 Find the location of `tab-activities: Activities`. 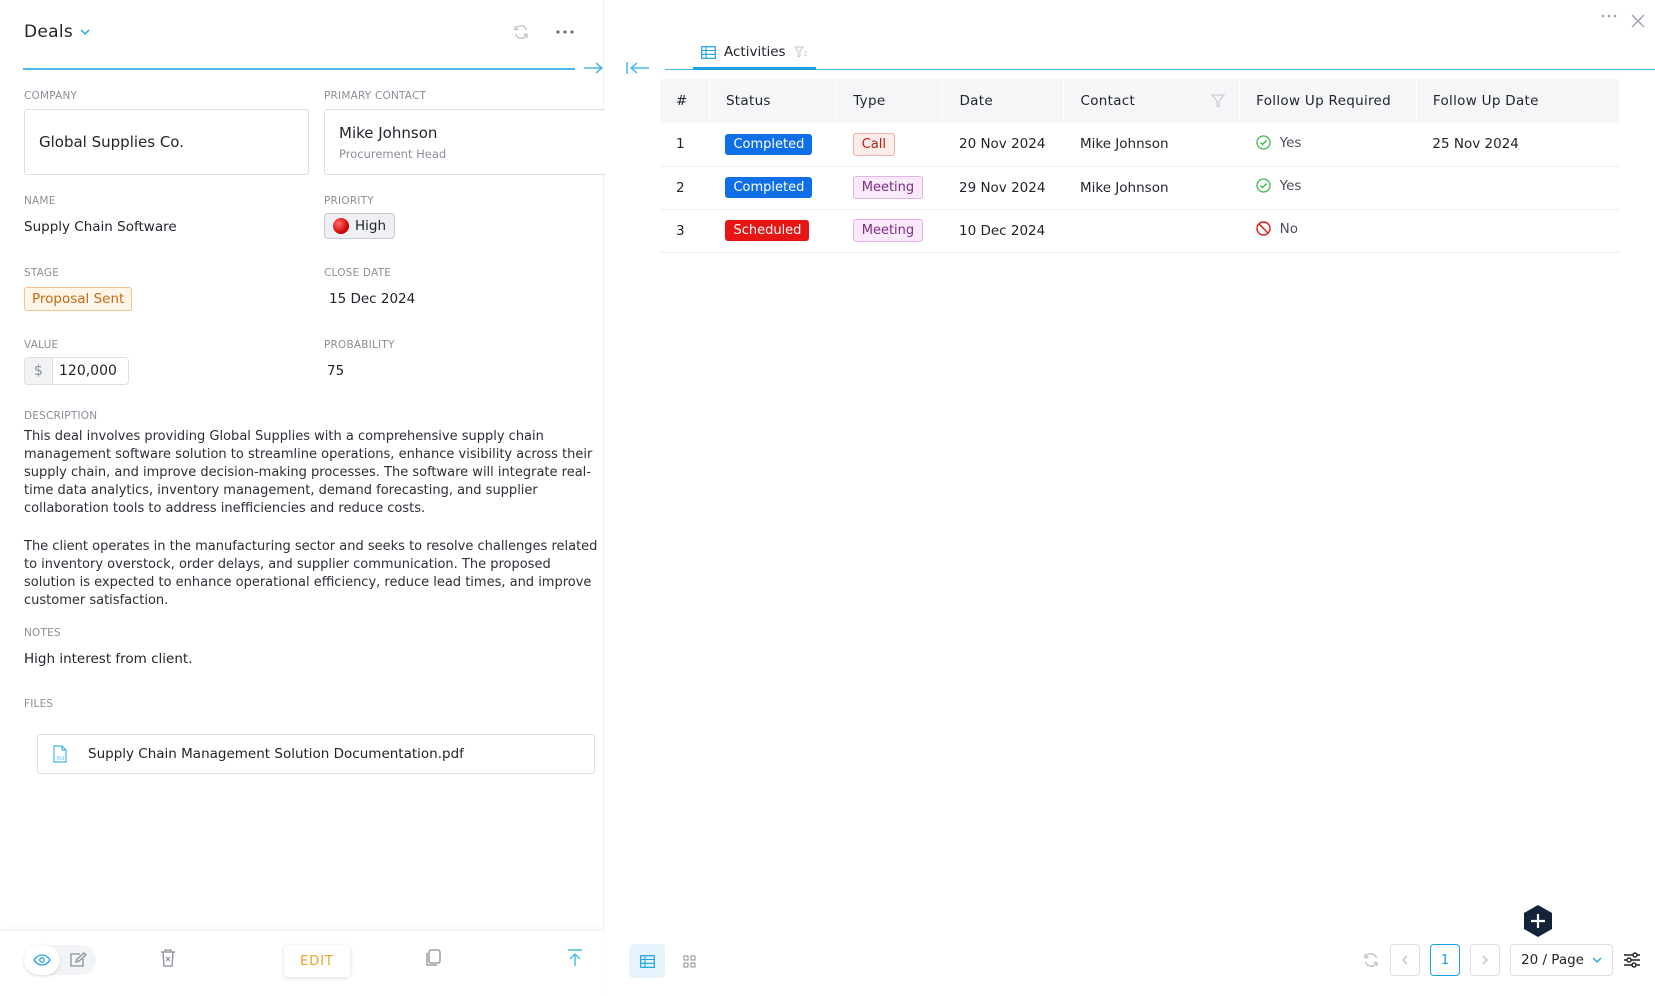

tab-activities: Activities is located at coordinates (754, 56).